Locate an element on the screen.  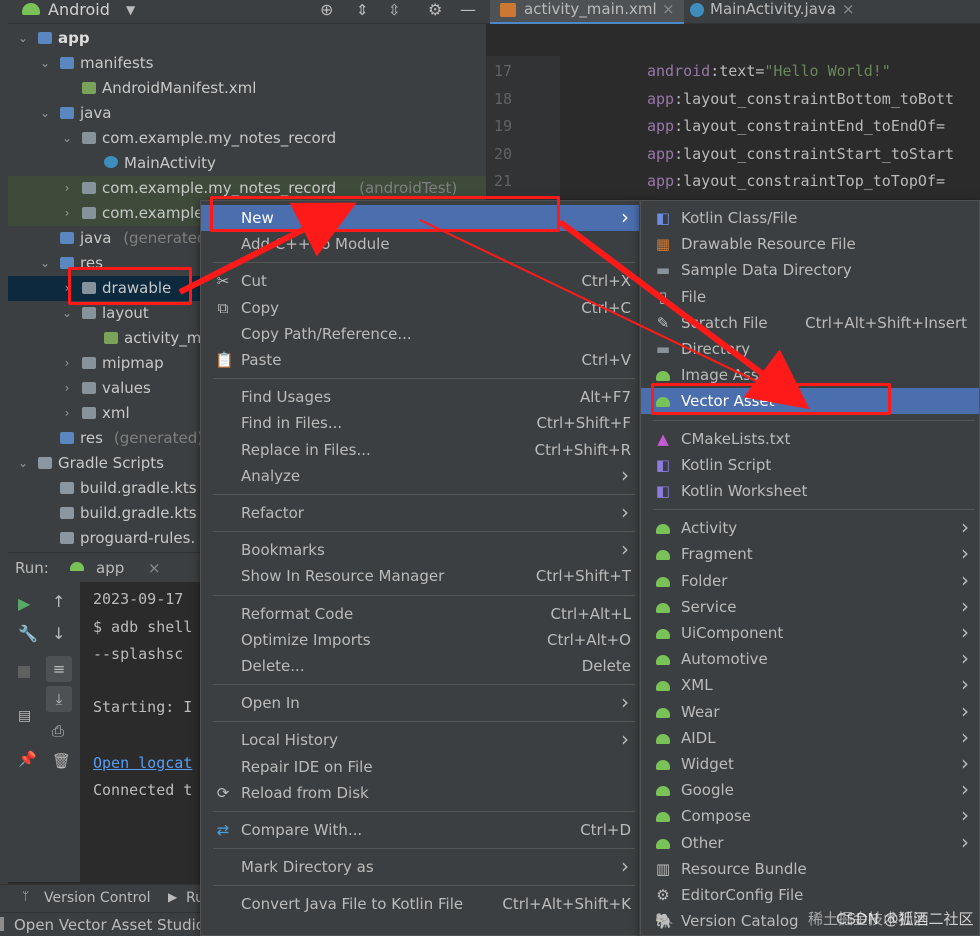
arrow-new-to-vector is located at coordinates (684, 314).